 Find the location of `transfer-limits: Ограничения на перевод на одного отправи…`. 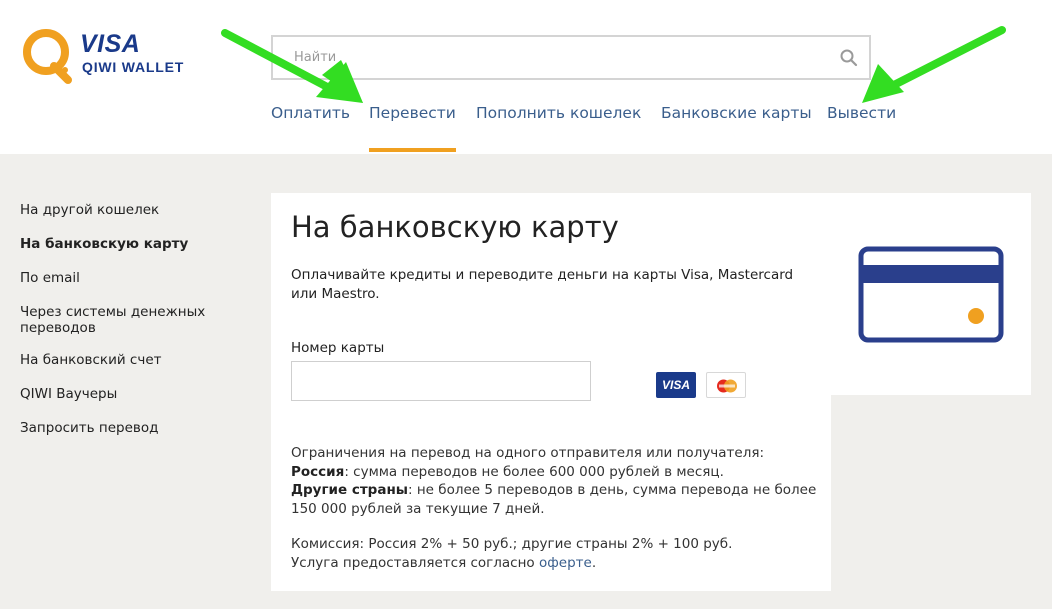

transfer-limits: Ограничения на перевод на одного отправи… is located at coordinates (556, 481).